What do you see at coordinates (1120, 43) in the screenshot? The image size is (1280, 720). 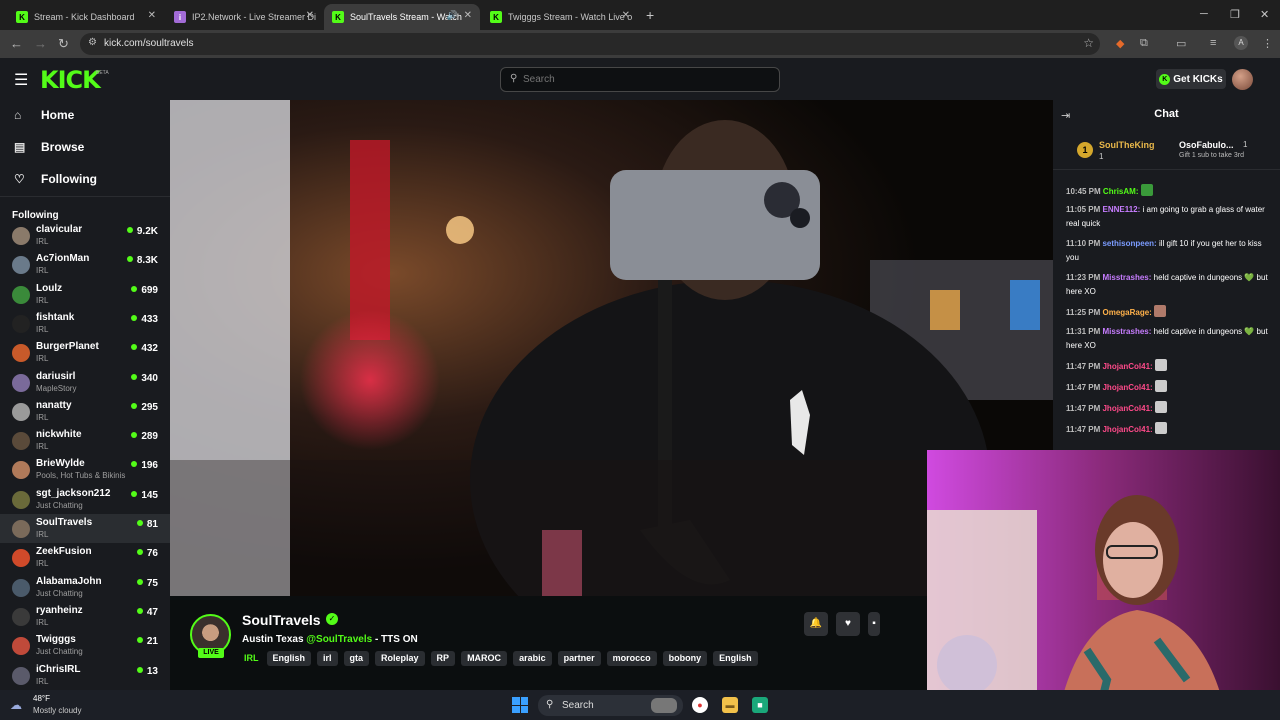 I see `extension-icon: ◆` at bounding box center [1120, 43].